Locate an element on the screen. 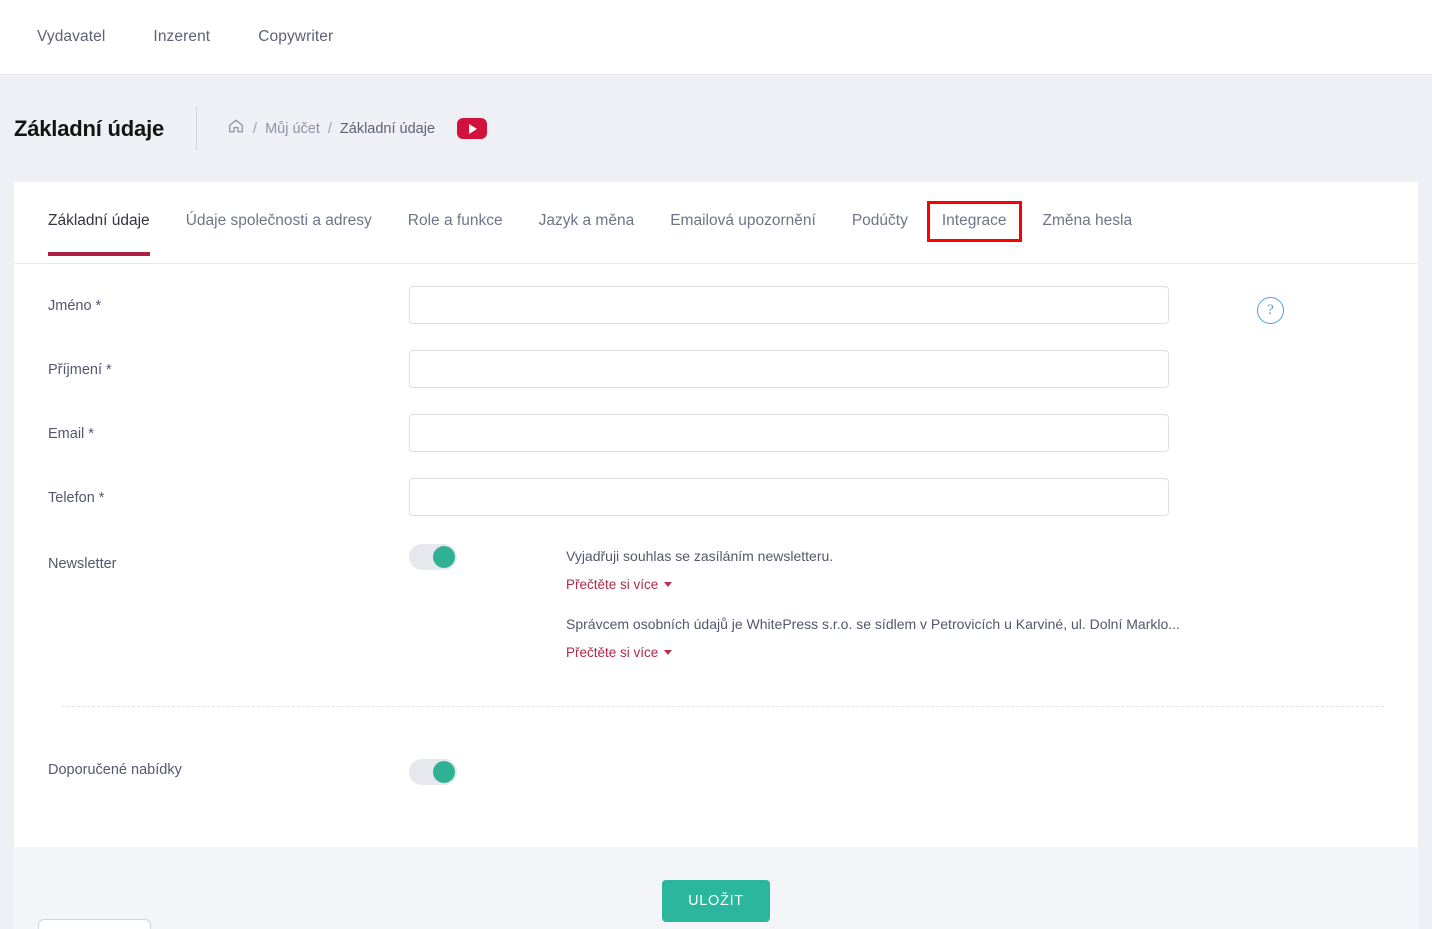  breadcrumb: / Můj účet / Základní údaje is located at coordinates (357, 128).